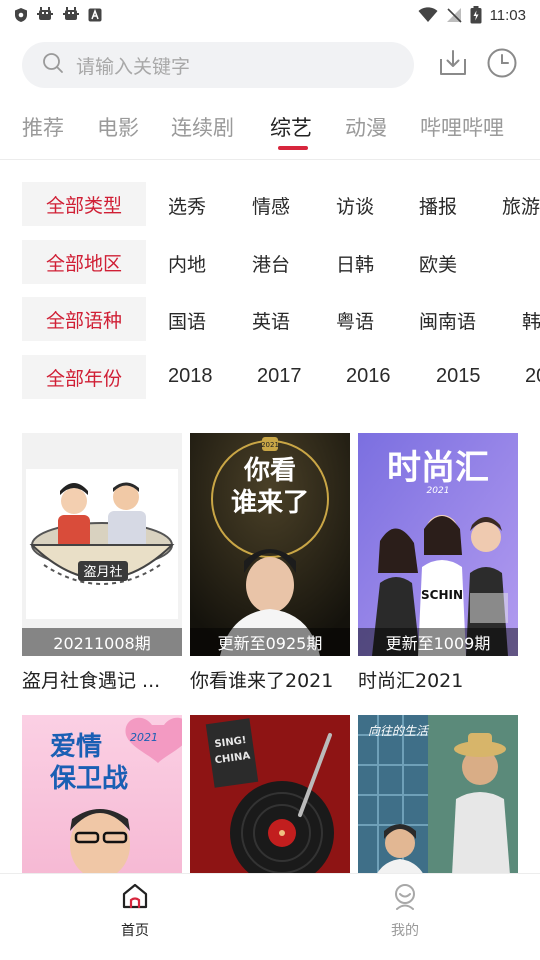  I want to click on search-icon, so click(53, 65).